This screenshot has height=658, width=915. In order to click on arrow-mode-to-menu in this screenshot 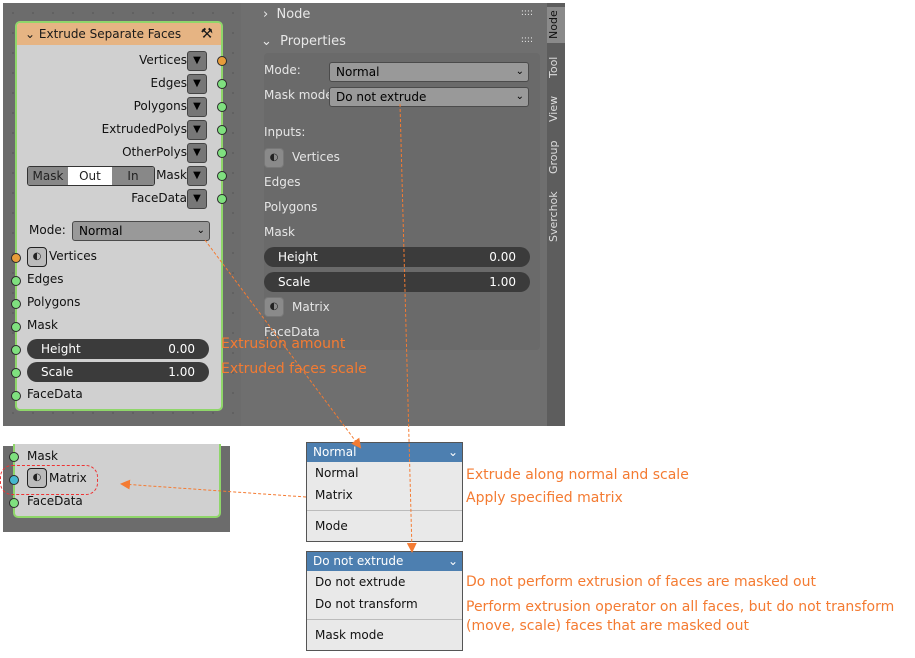, I will do `click(283, 344)`.